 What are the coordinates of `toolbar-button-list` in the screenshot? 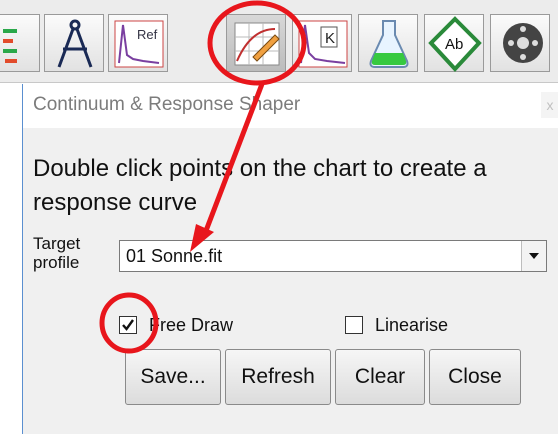 It's located at (20, 43).